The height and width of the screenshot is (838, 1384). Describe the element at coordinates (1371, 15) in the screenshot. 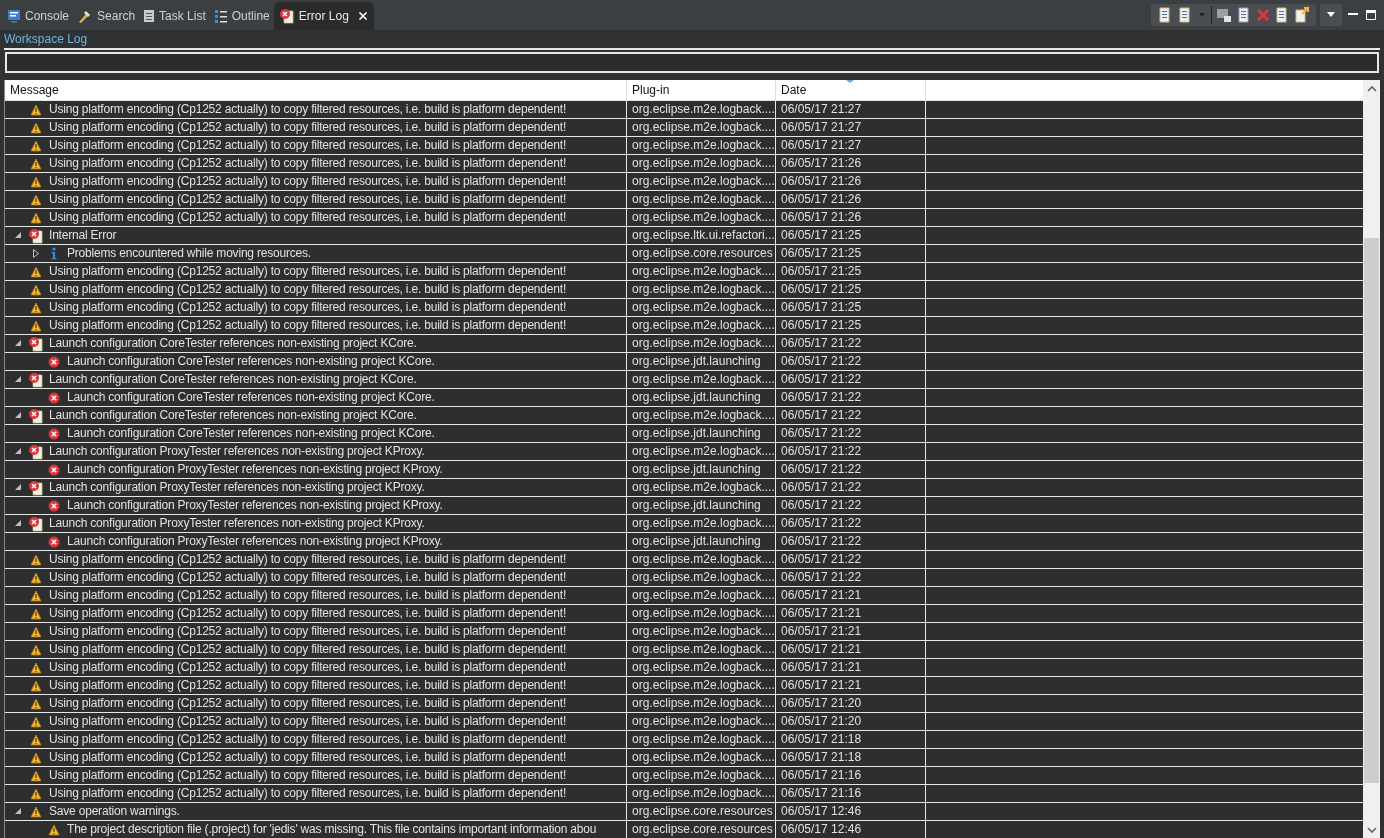

I see `maximize-icon` at that location.